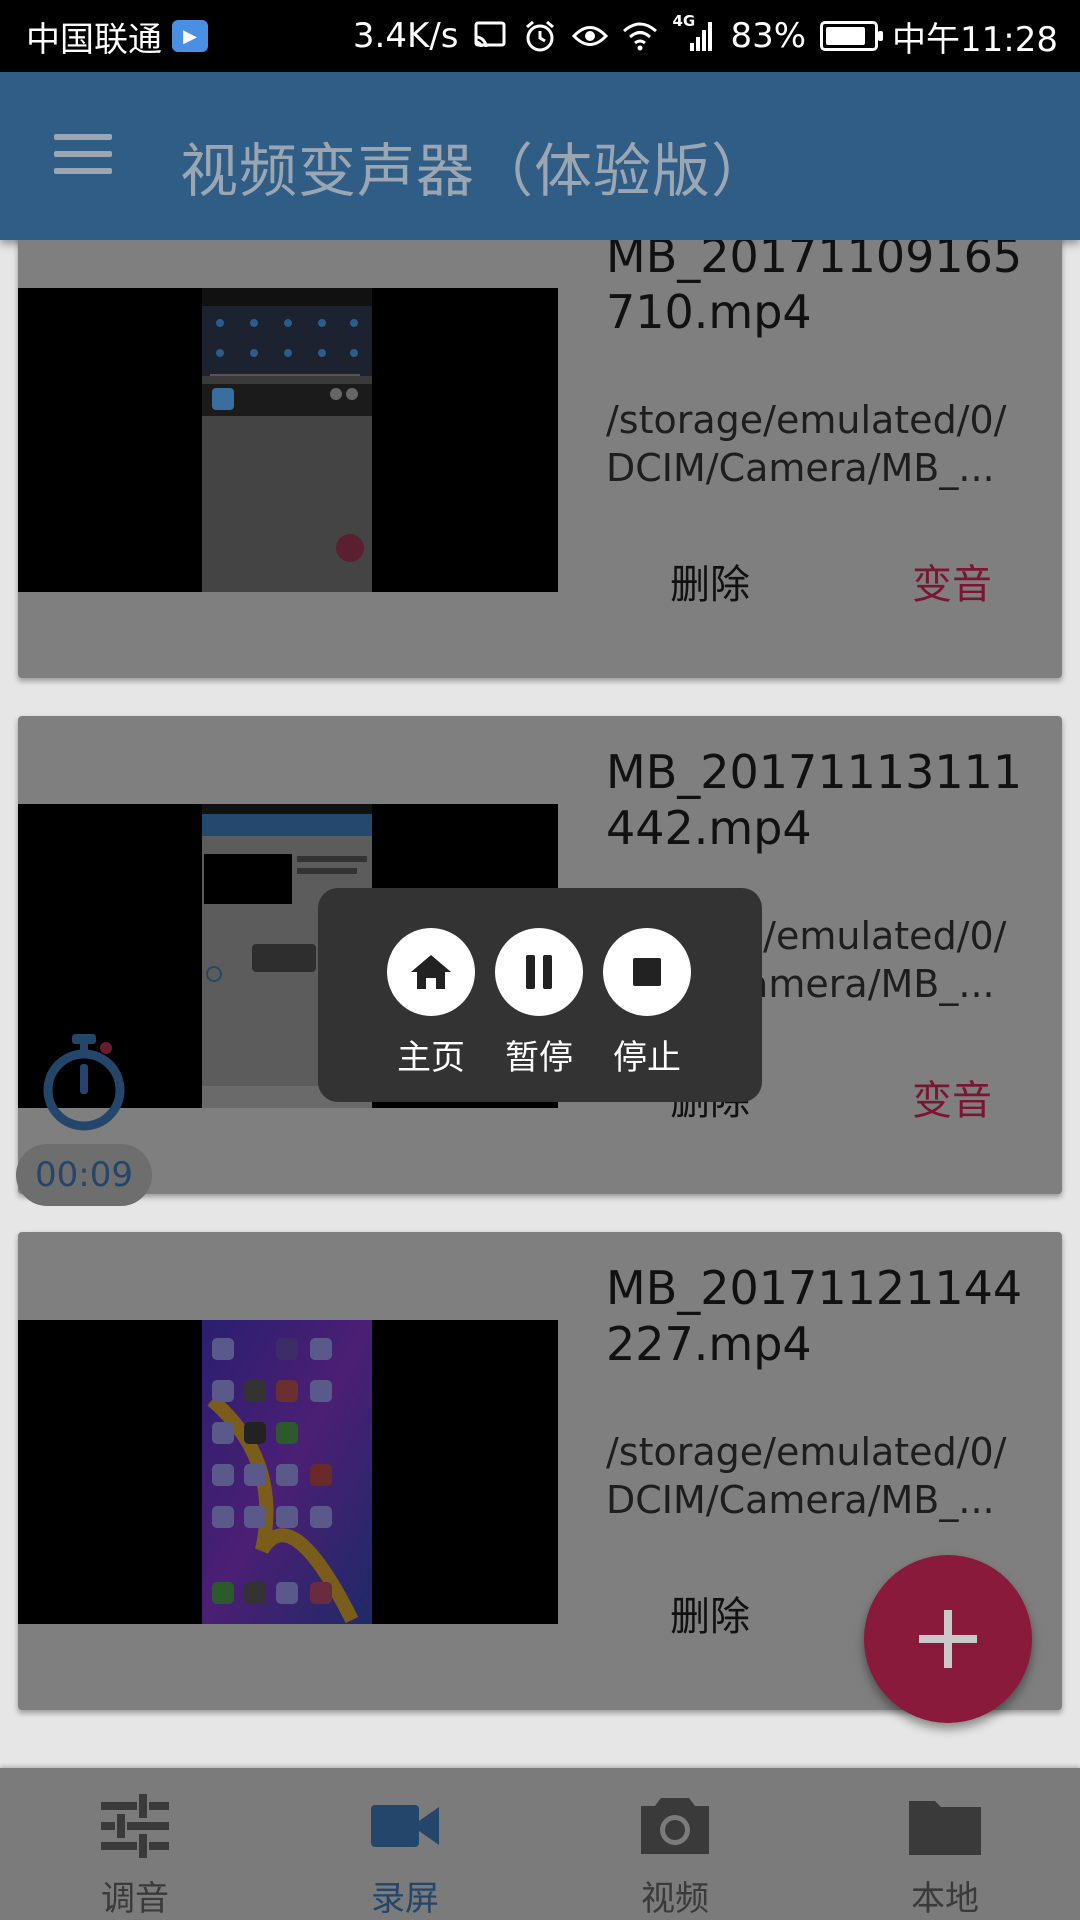 This screenshot has width=1080, height=1920. I want to click on tab-local: 本地, so click(945, 1844).